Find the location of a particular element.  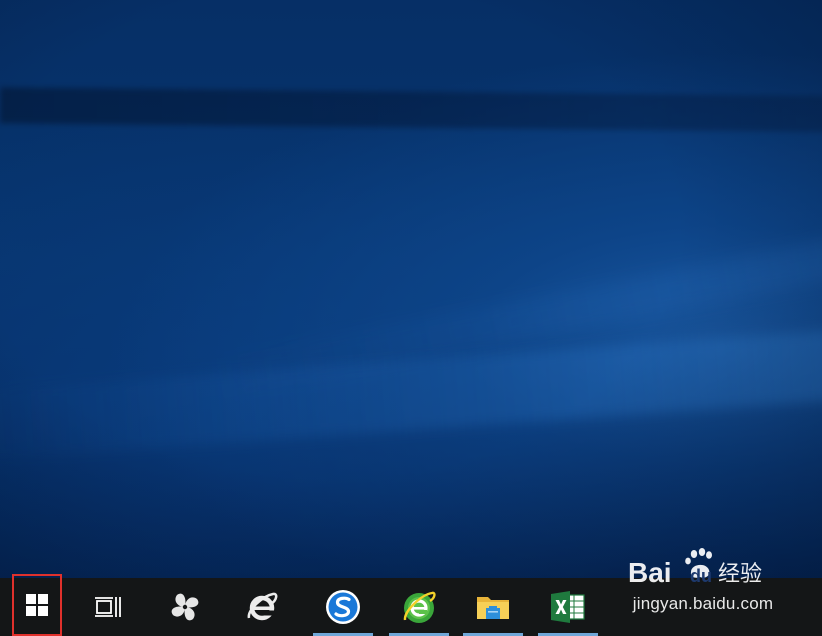

task-view-icon is located at coordinates (108, 607).